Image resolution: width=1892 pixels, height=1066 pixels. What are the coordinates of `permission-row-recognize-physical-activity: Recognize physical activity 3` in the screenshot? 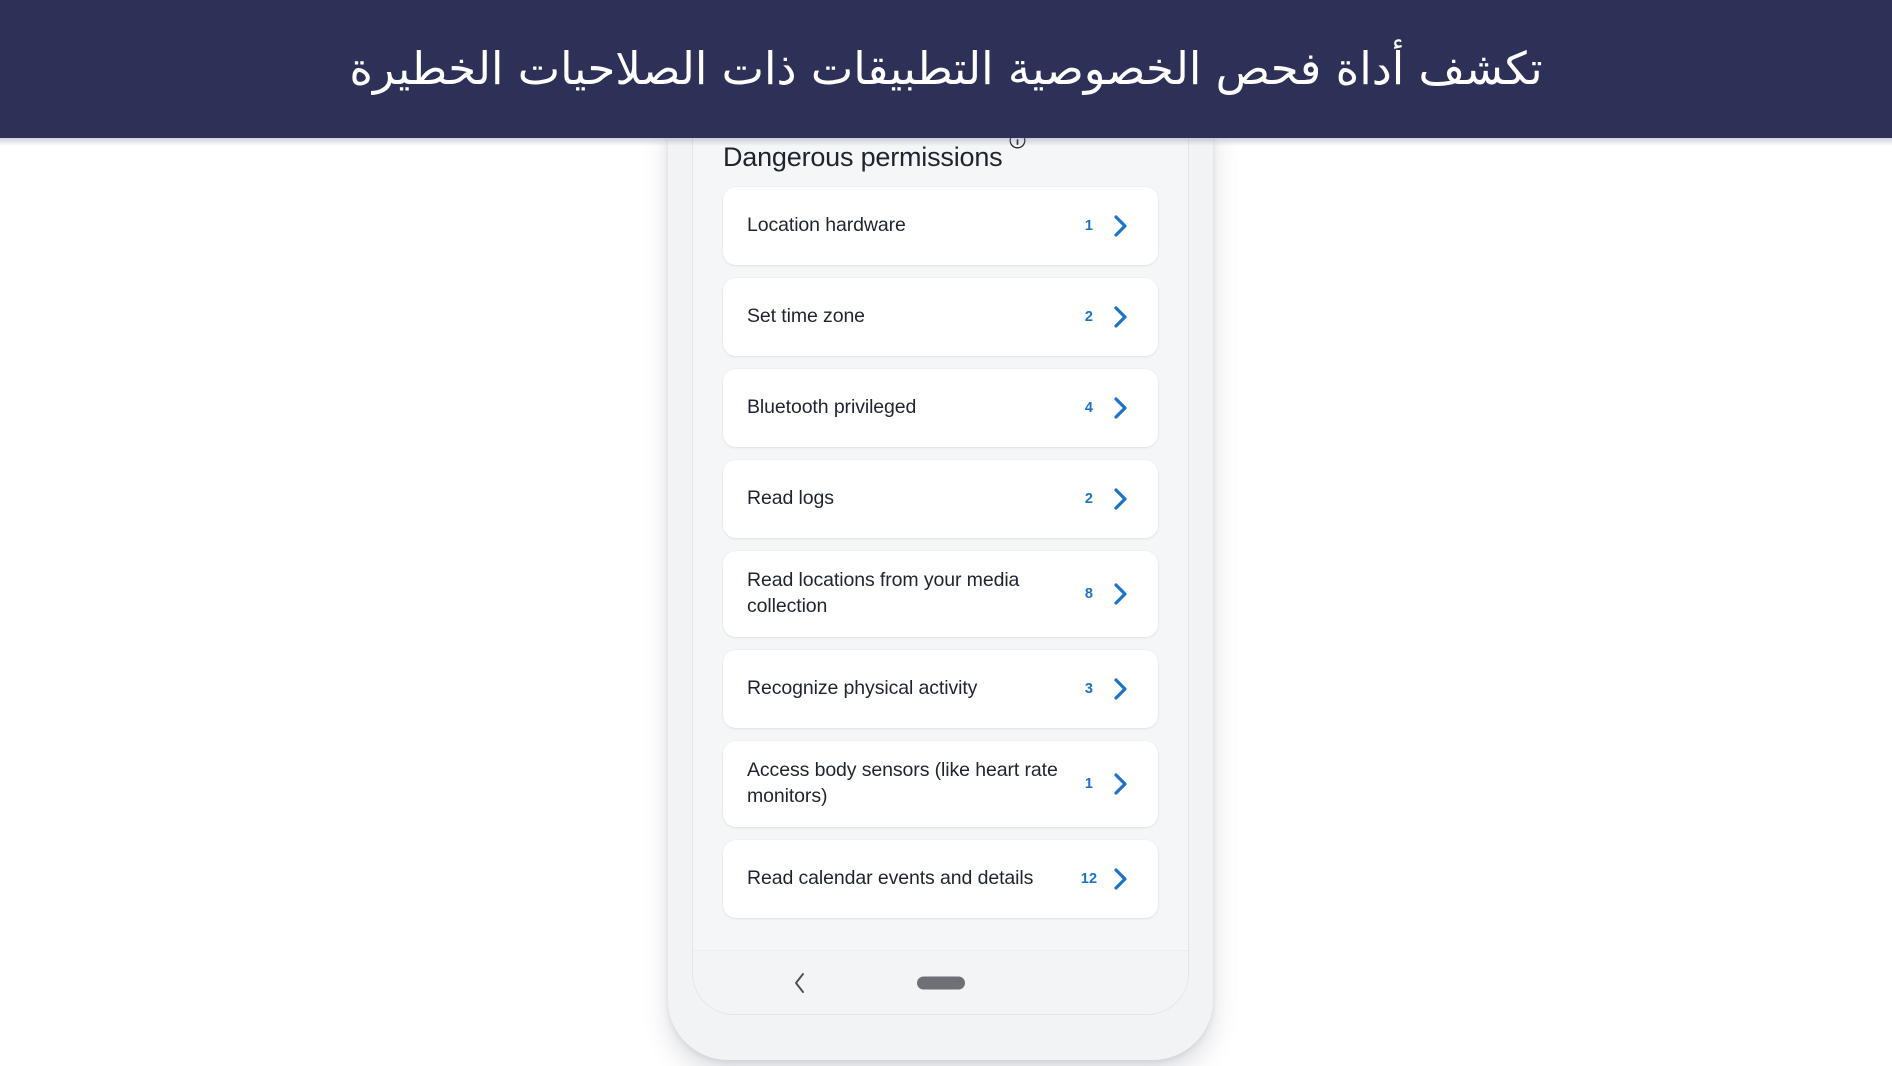 It's located at (940, 689).